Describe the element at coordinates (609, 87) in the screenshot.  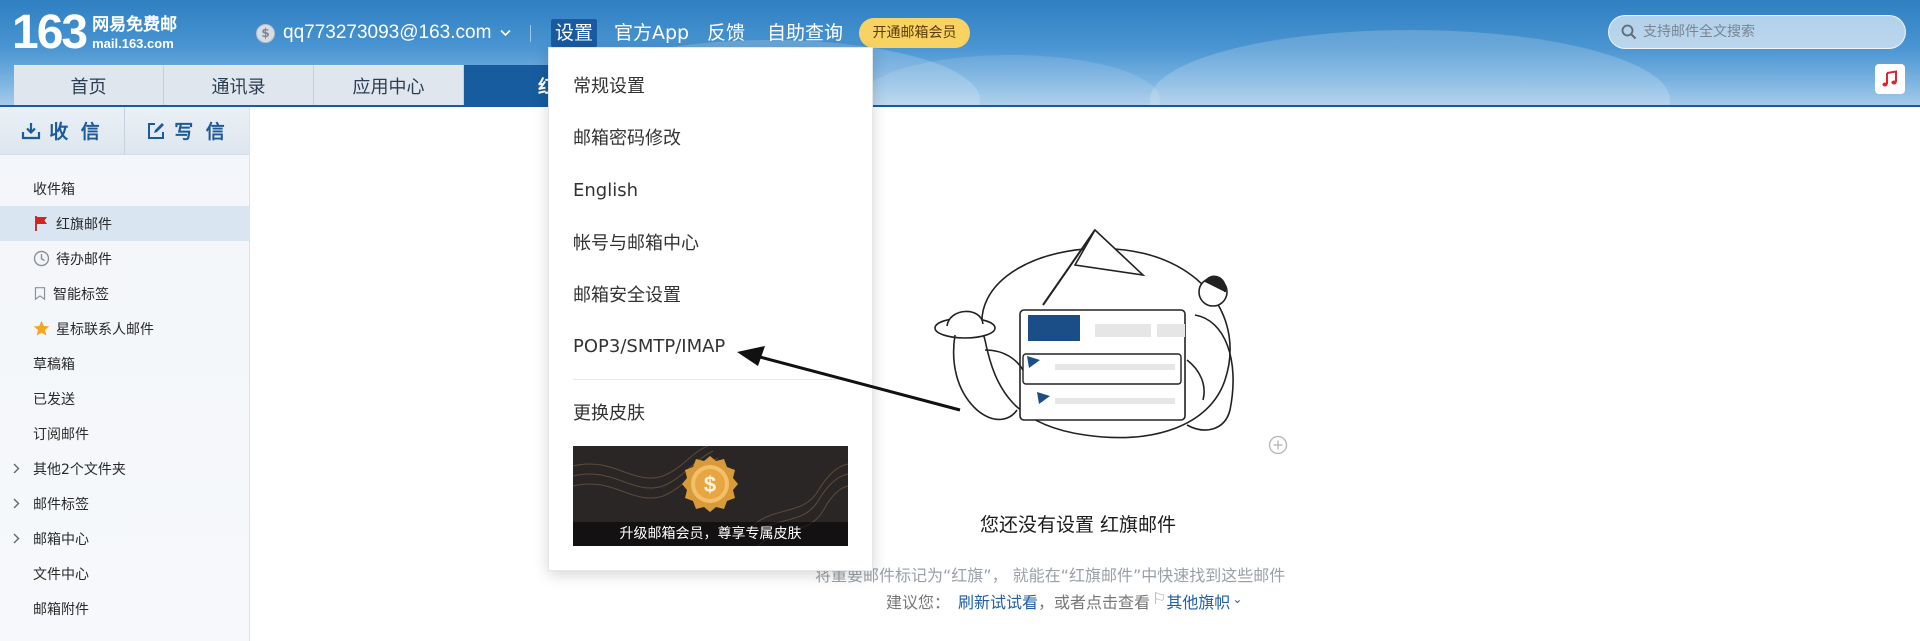
I see `menu-general-settings: 常规设置` at that location.